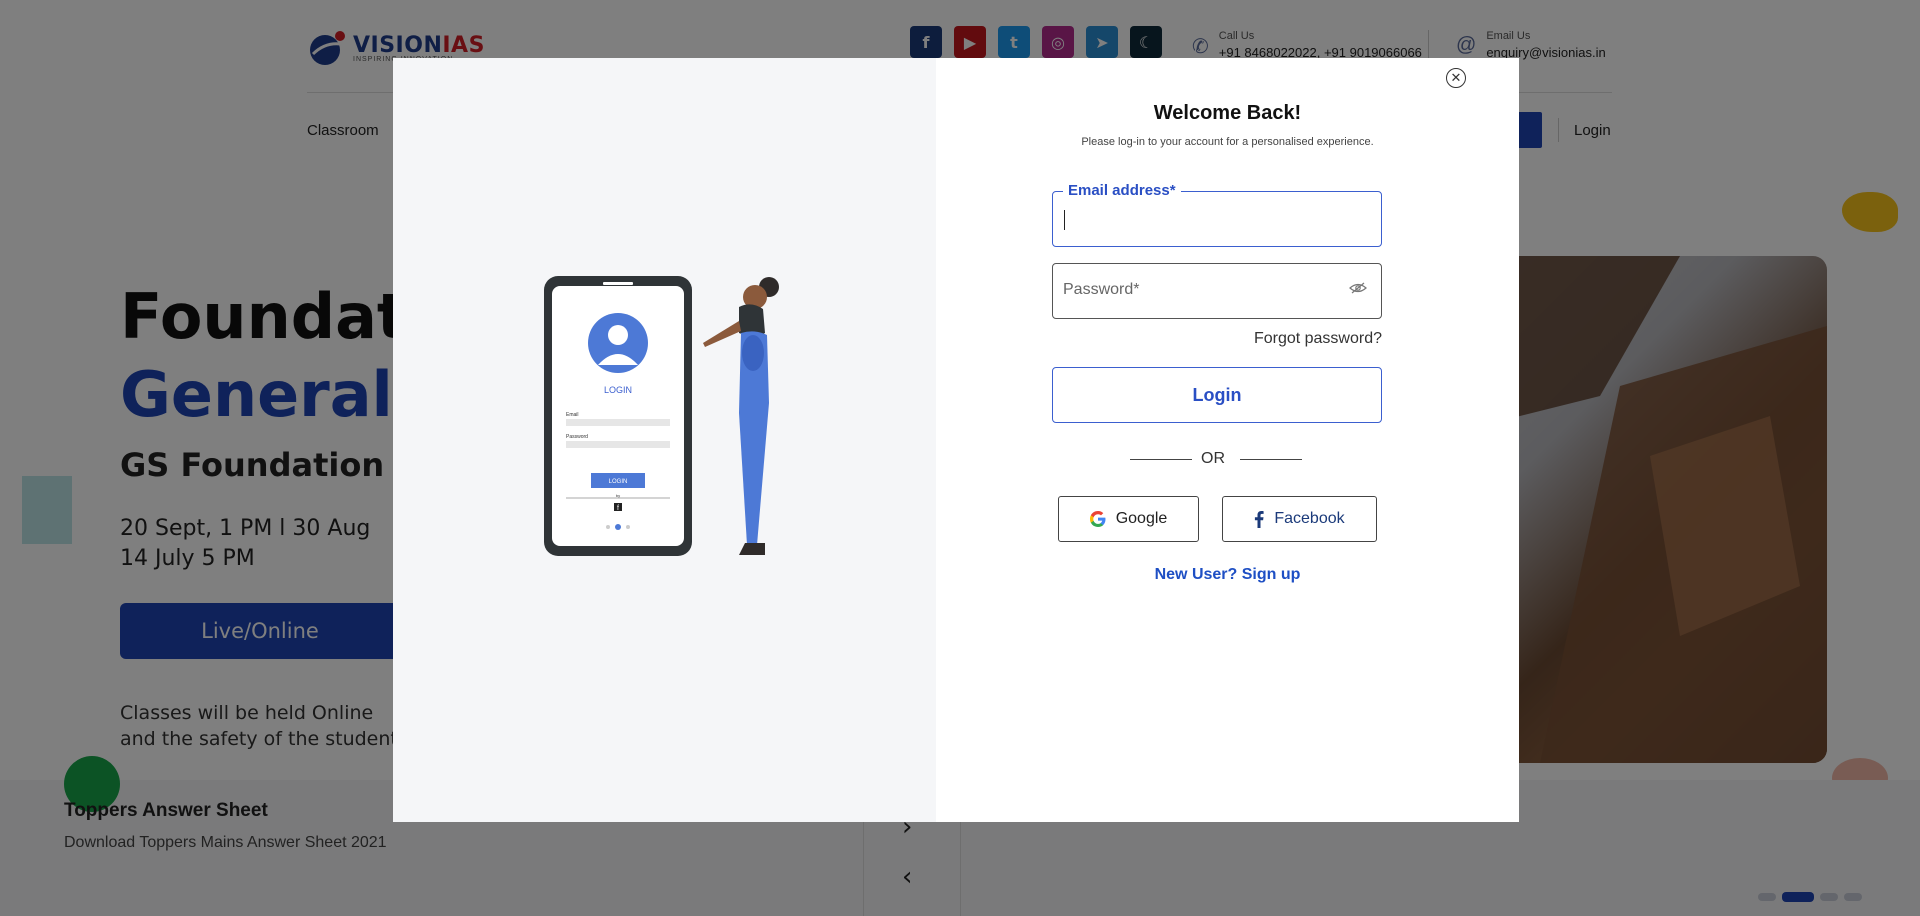 The width and height of the screenshot is (1920, 916). I want to click on text-caret, so click(1064, 220).